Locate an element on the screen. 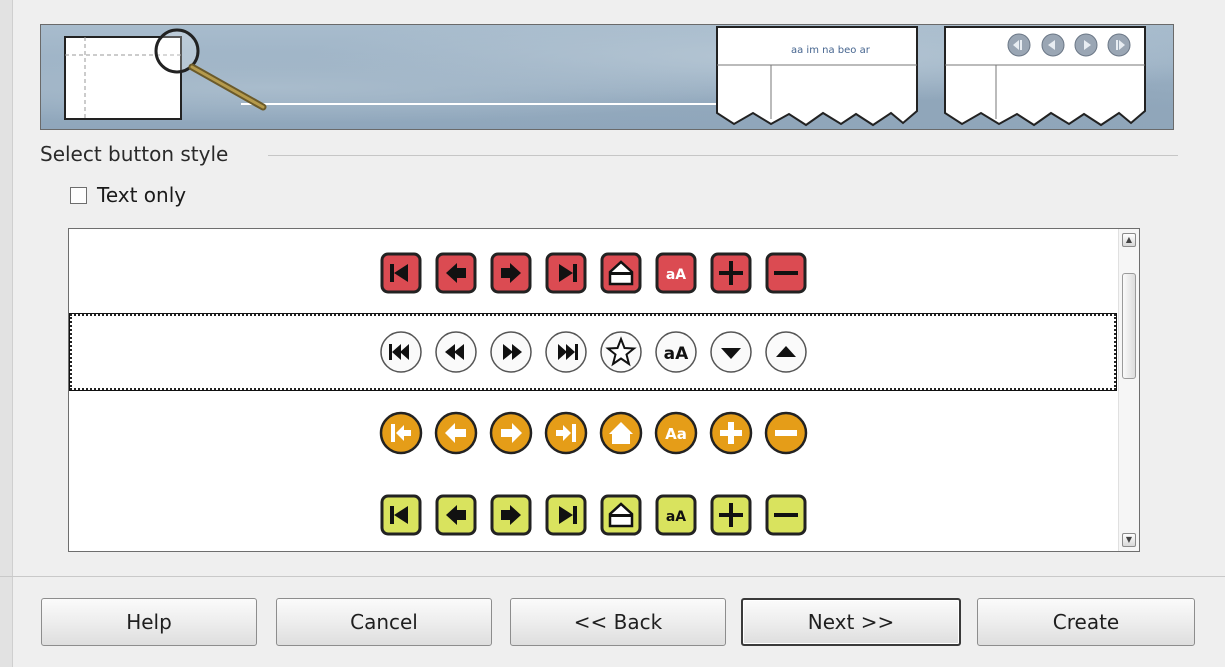 Image resolution: width=1225 pixels, height=667 pixels. star-icon is located at coordinates (620, 352).